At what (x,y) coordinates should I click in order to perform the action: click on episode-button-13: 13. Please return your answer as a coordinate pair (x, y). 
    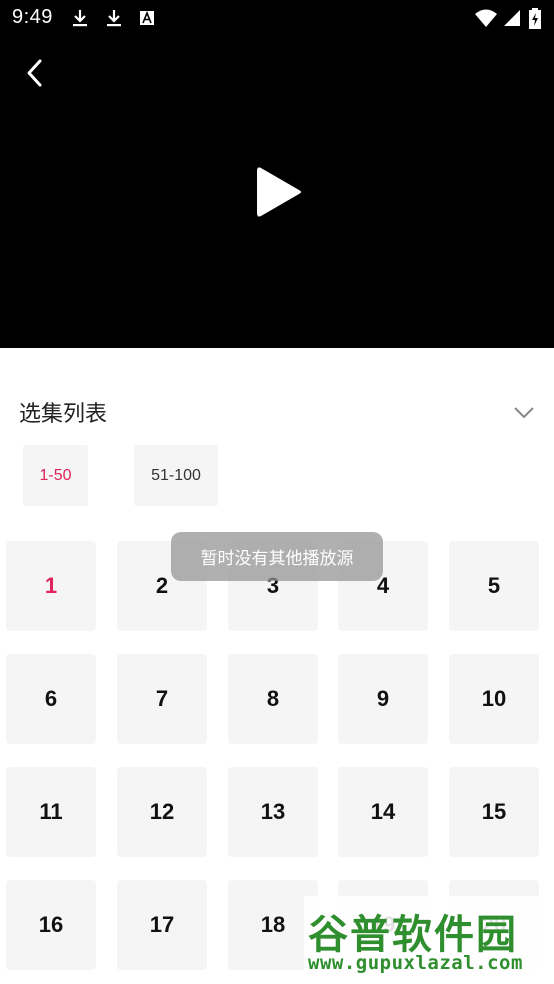
    Looking at the image, I should click on (273, 812).